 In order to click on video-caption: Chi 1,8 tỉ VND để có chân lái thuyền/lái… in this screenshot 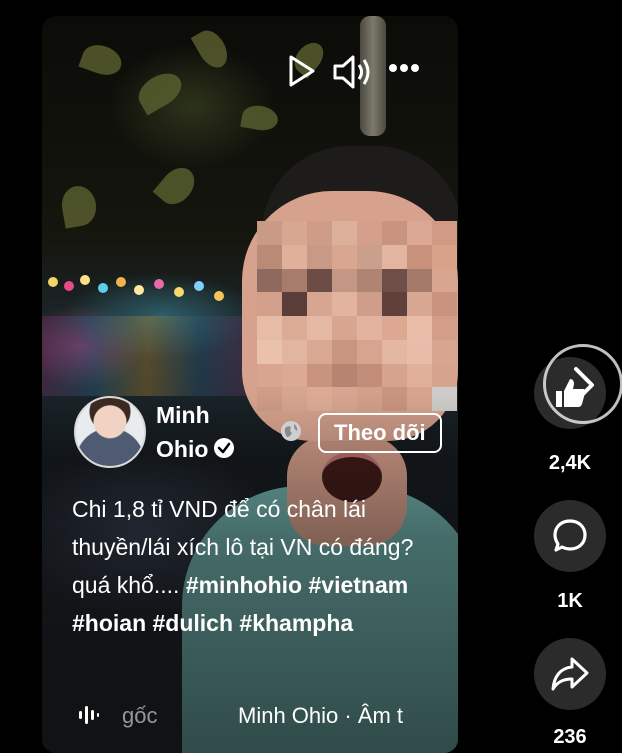, I will do `click(262, 566)`.